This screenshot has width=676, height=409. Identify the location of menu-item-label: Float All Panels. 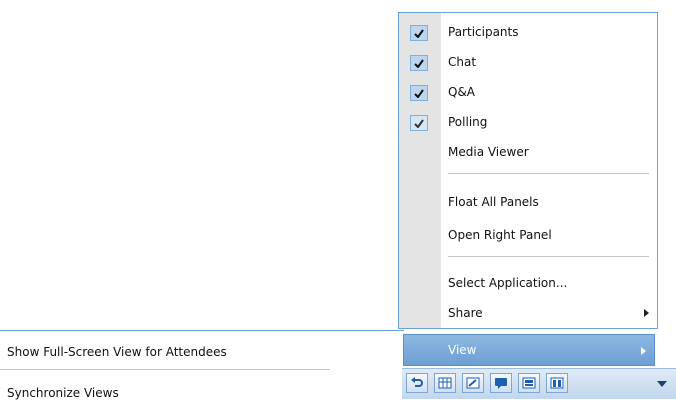
(493, 202).